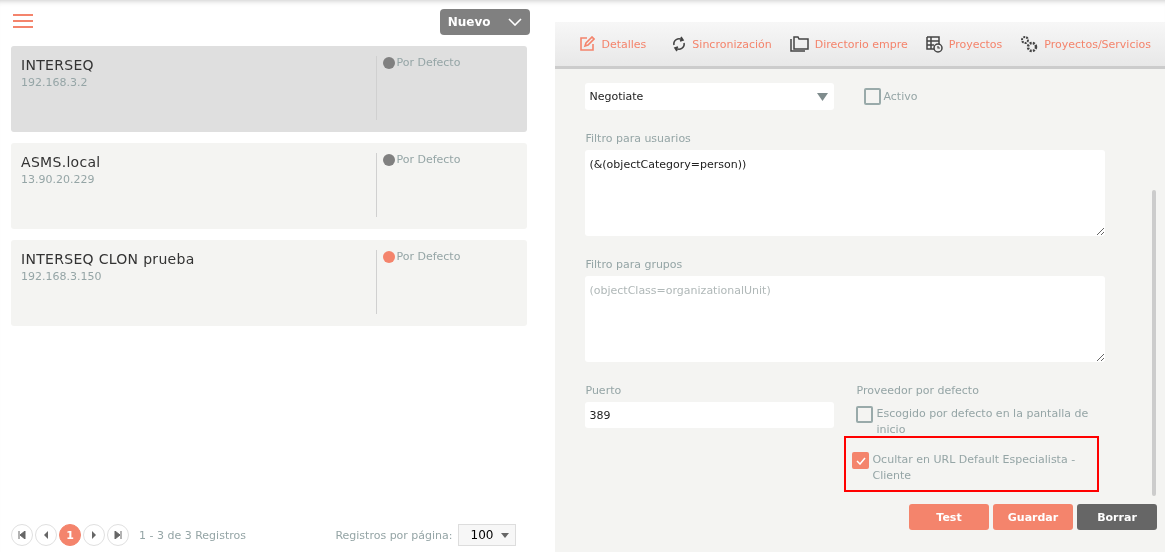 This screenshot has height=552, width=1165. I want to click on next-page-button, so click(94, 535).